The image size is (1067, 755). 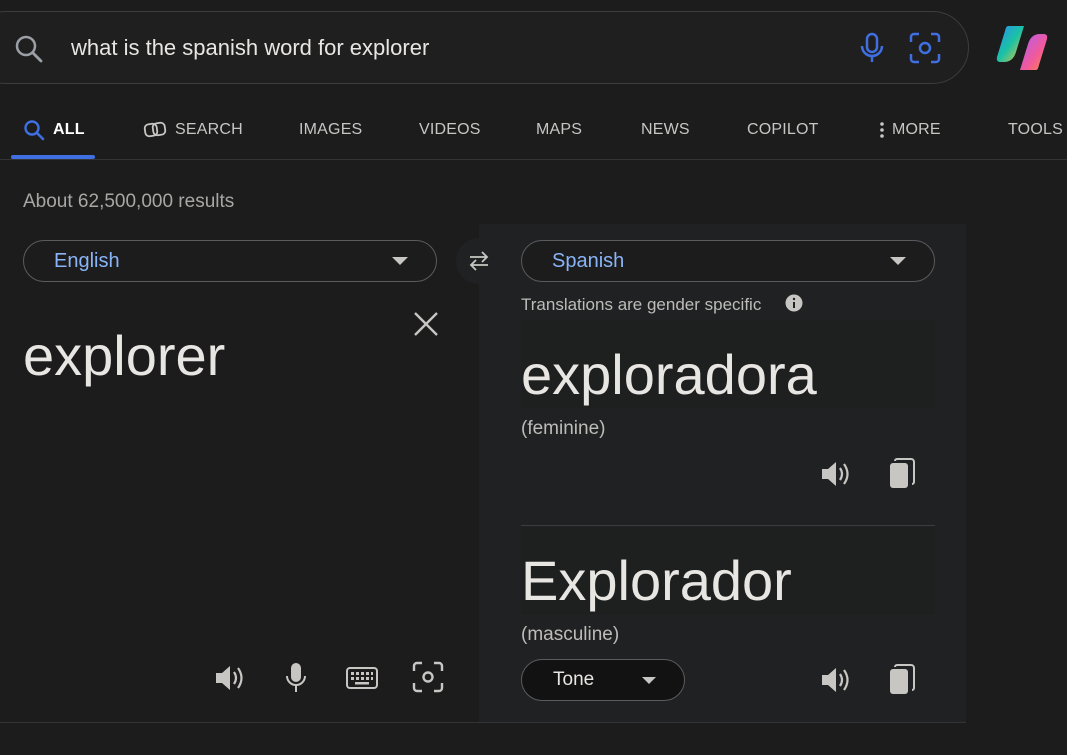 I want to click on tab-label: MORE, so click(x=916, y=129).